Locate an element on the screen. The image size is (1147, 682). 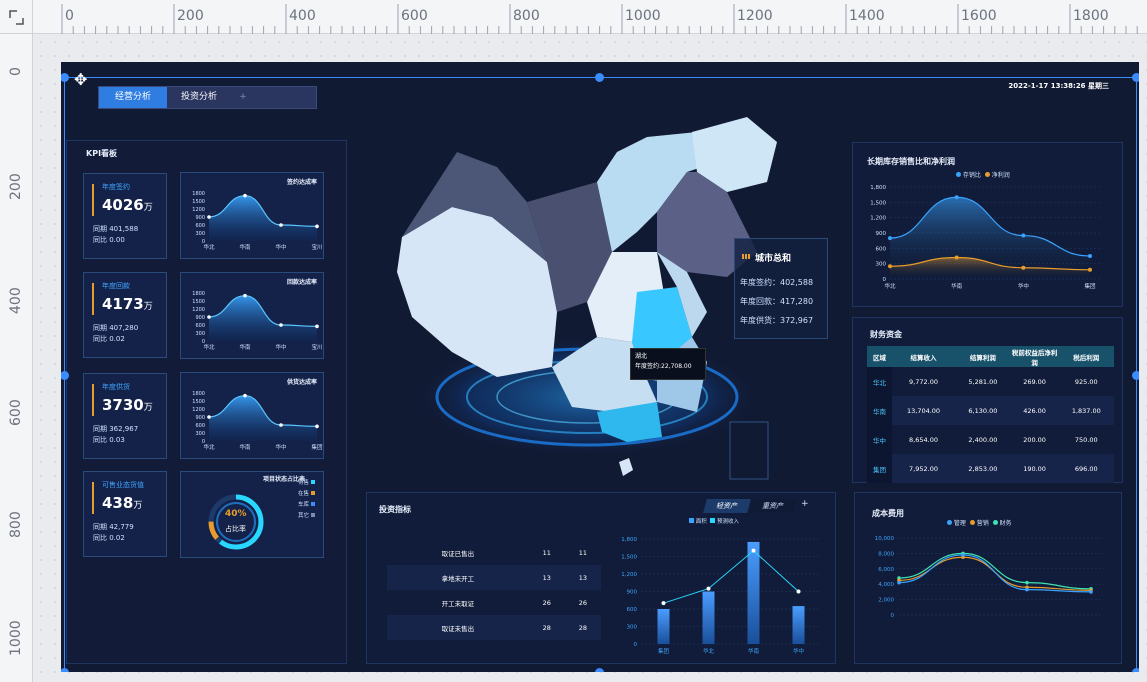
ruler-label: 800 is located at coordinates (16, 524).